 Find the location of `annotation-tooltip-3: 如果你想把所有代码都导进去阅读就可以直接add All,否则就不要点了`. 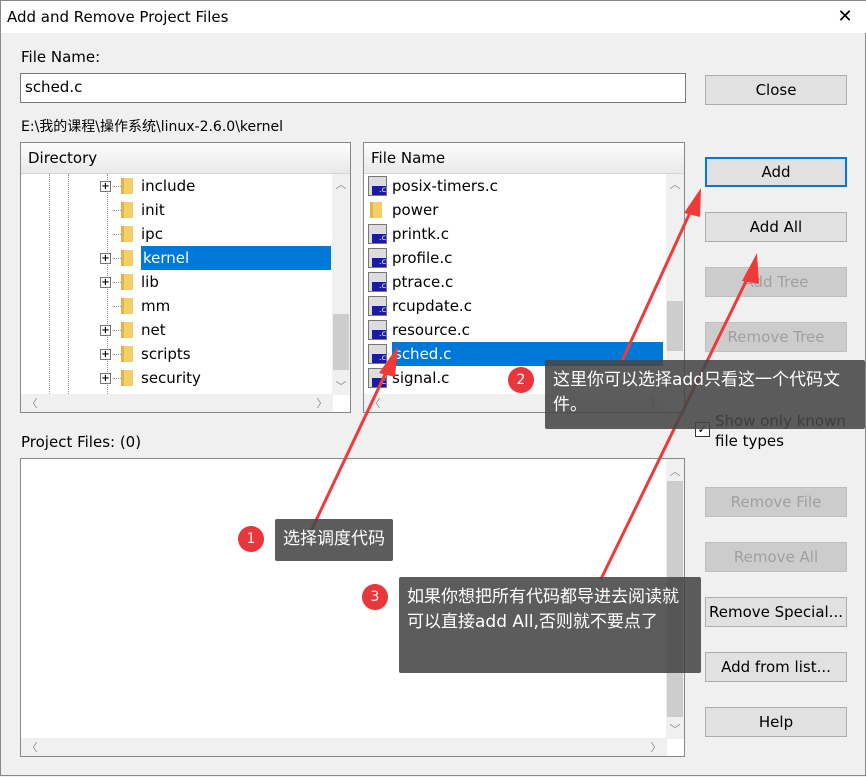

annotation-tooltip-3: 如果你想把所有代码都导进去阅读就可以直接add All,否则就不要点了 is located at coordinates (550, 625).